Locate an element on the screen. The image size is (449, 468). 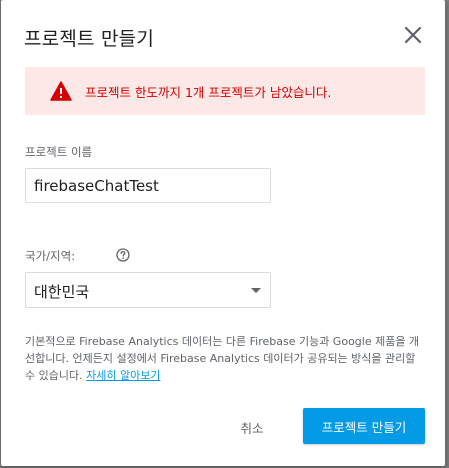
warning-text: 프로젝트 한도까지 1개 프로젝트가 남았습니다. is located at coordinates (208, 92).